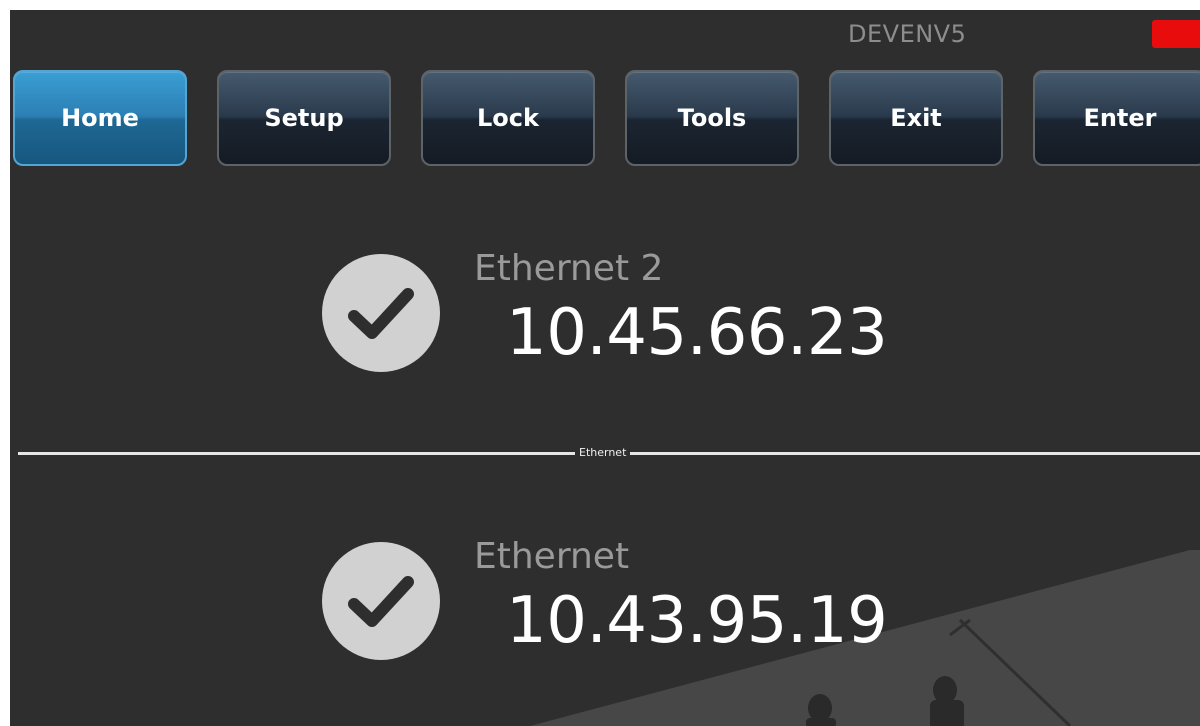 Image resolution: width=1200 pixels, height=726 pixels. Describe the element at coordinates (697, 333) in the screenshot. I see `ip-address: 10.45.66.23` at that location.